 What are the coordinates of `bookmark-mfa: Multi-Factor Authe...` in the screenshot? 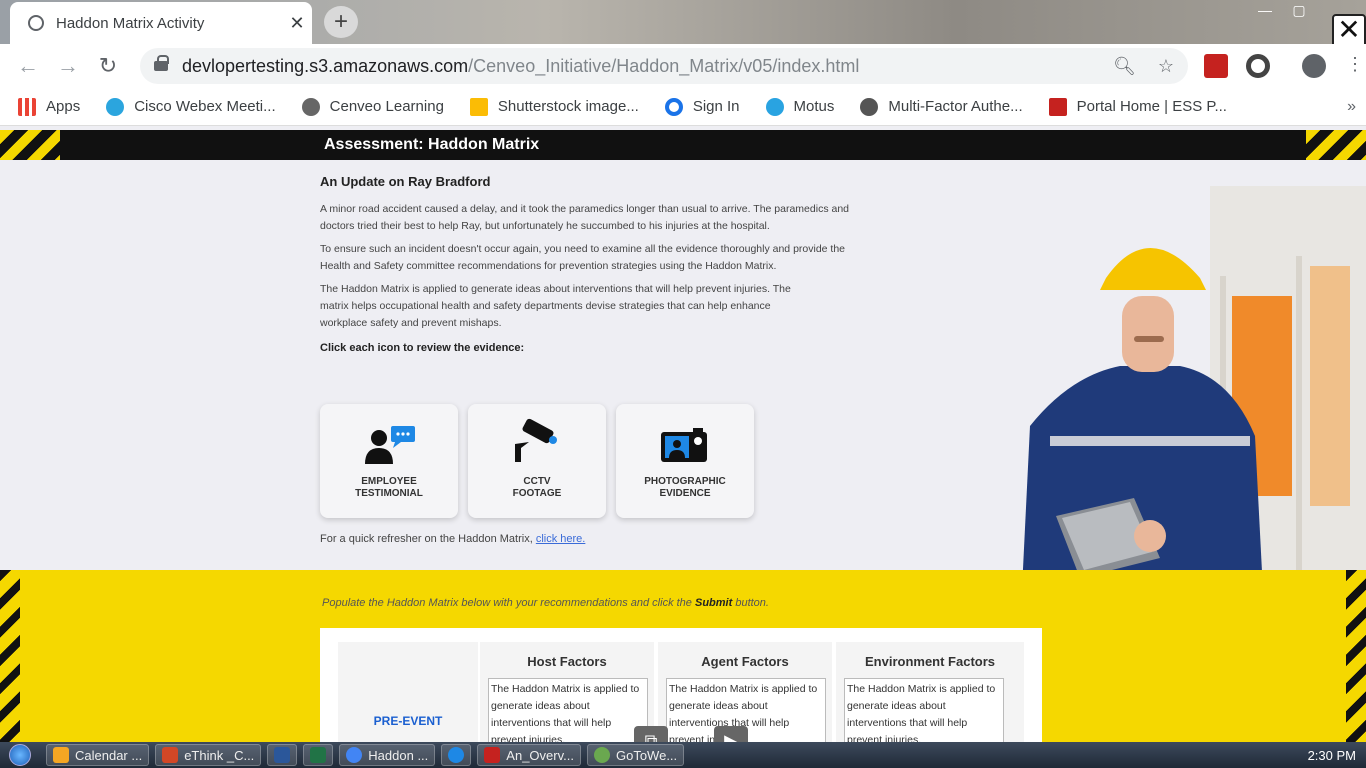 It's located at (941, 106).